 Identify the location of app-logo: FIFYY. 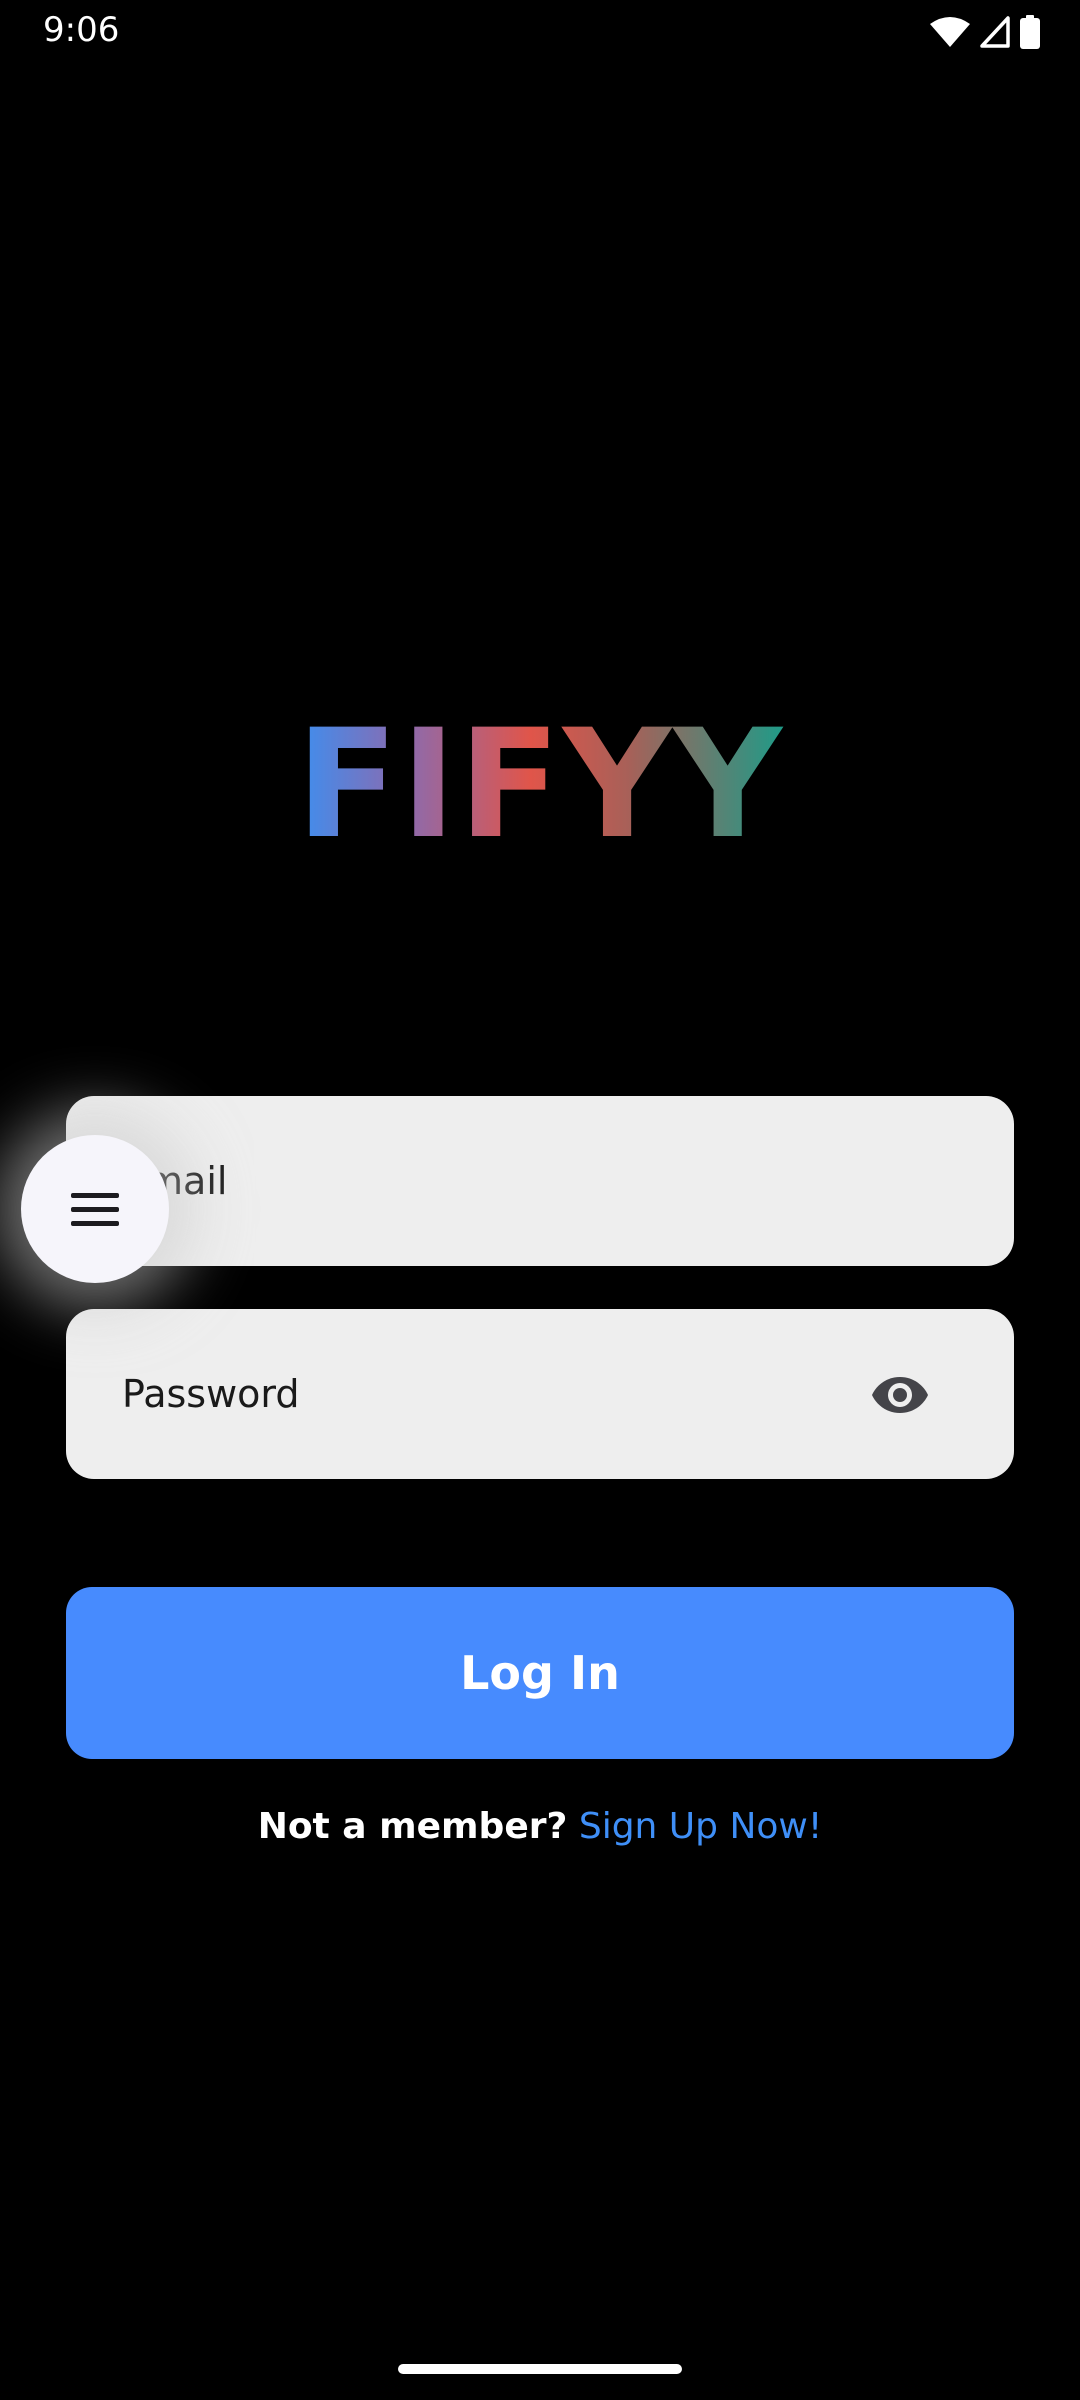
(540, 785).